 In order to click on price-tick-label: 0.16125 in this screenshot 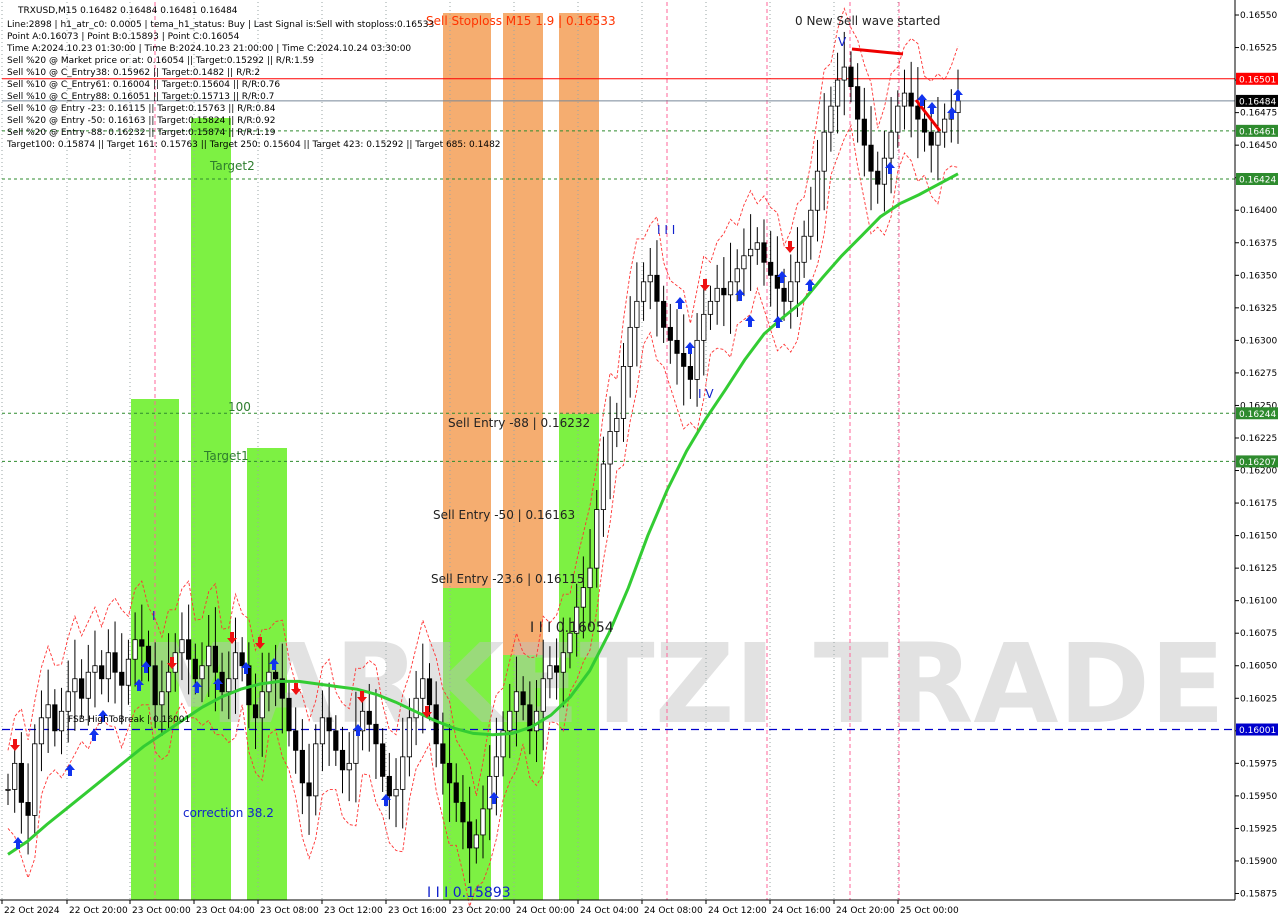, I will do `click(1258, 569)`.